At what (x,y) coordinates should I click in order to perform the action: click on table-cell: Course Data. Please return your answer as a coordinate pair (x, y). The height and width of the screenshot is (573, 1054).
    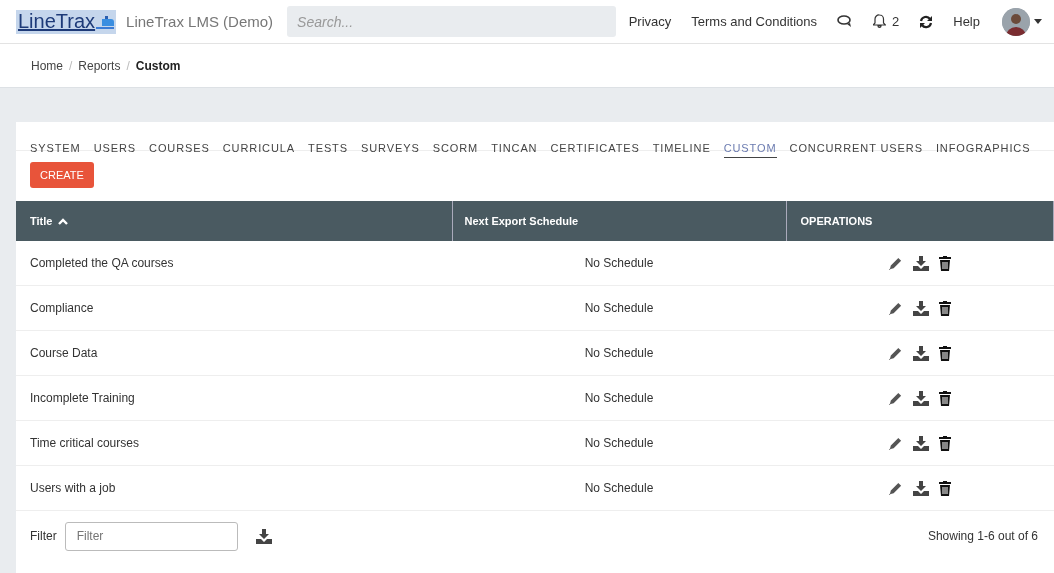
    Looking at the image, I should click on (234, 353).